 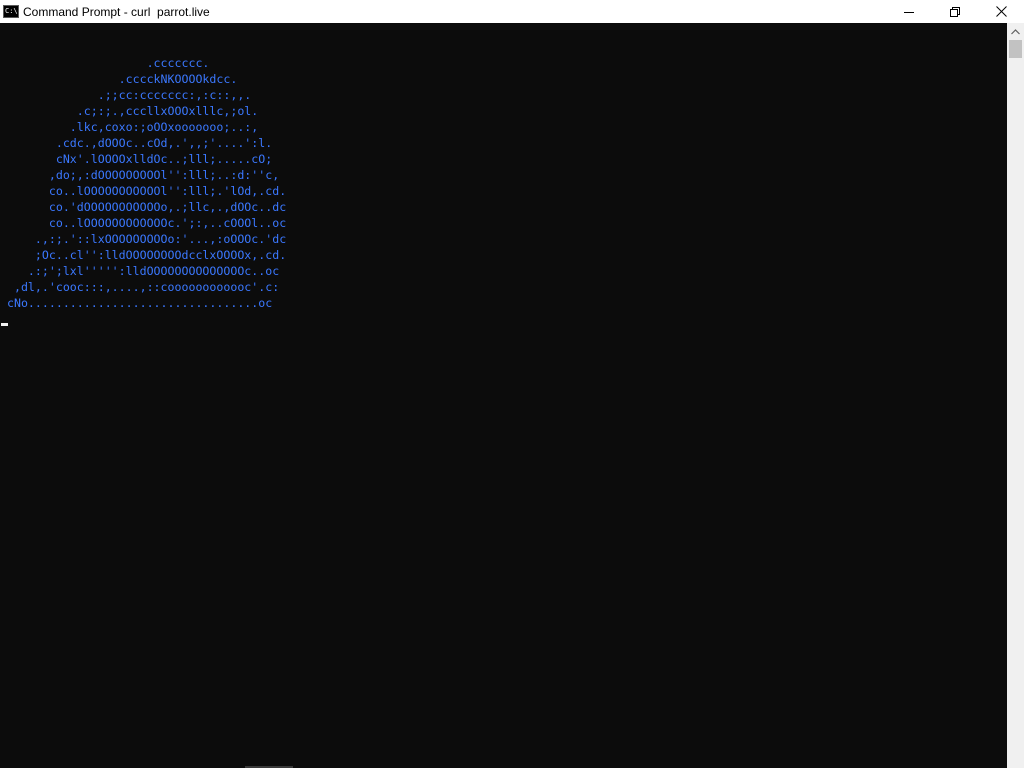 I want to click on ascii-art-line: ;Oc..cl'':lldOOOOOOOOdcclxOOOOx,.cd., so click(x=143, y=255).